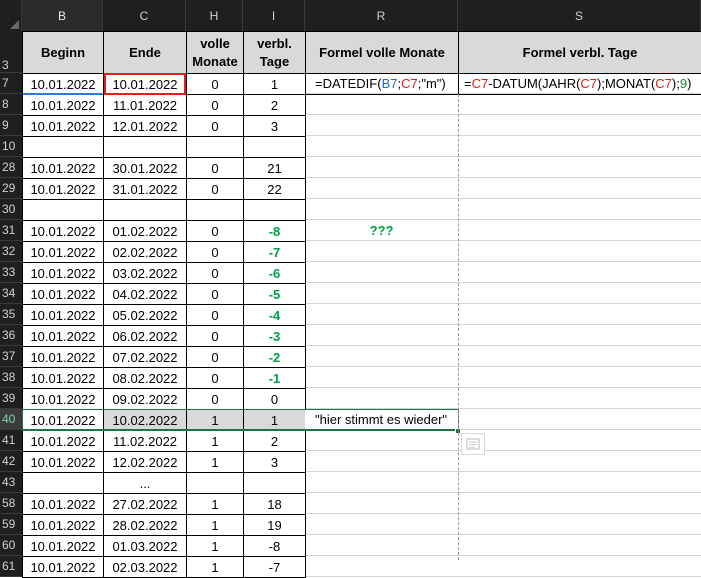 The image size is (701, 578). I want to click on row-header-29: 29, so click(11, 188).